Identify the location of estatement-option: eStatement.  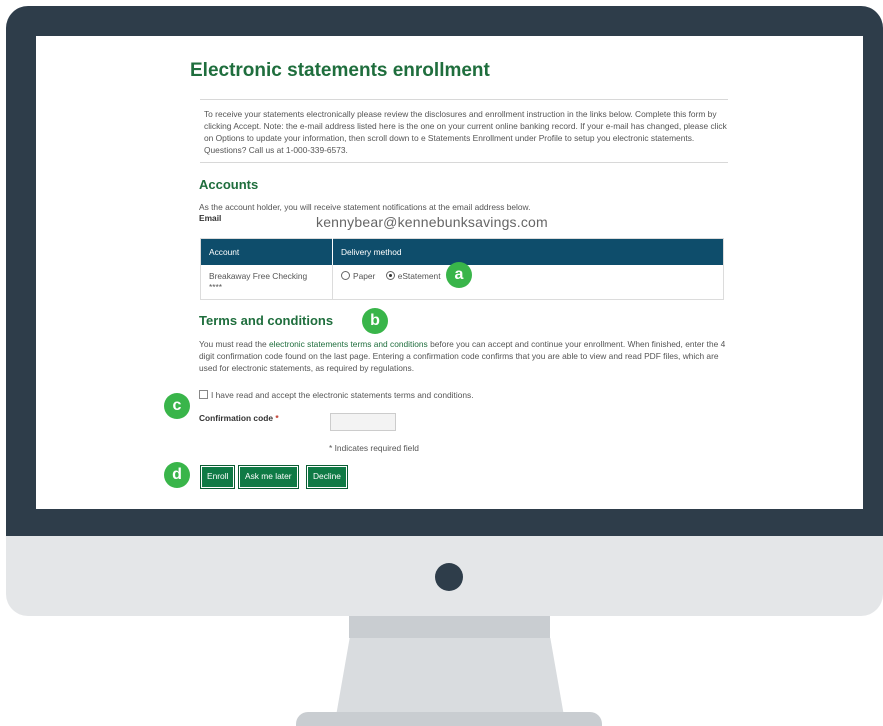
(413, 276).